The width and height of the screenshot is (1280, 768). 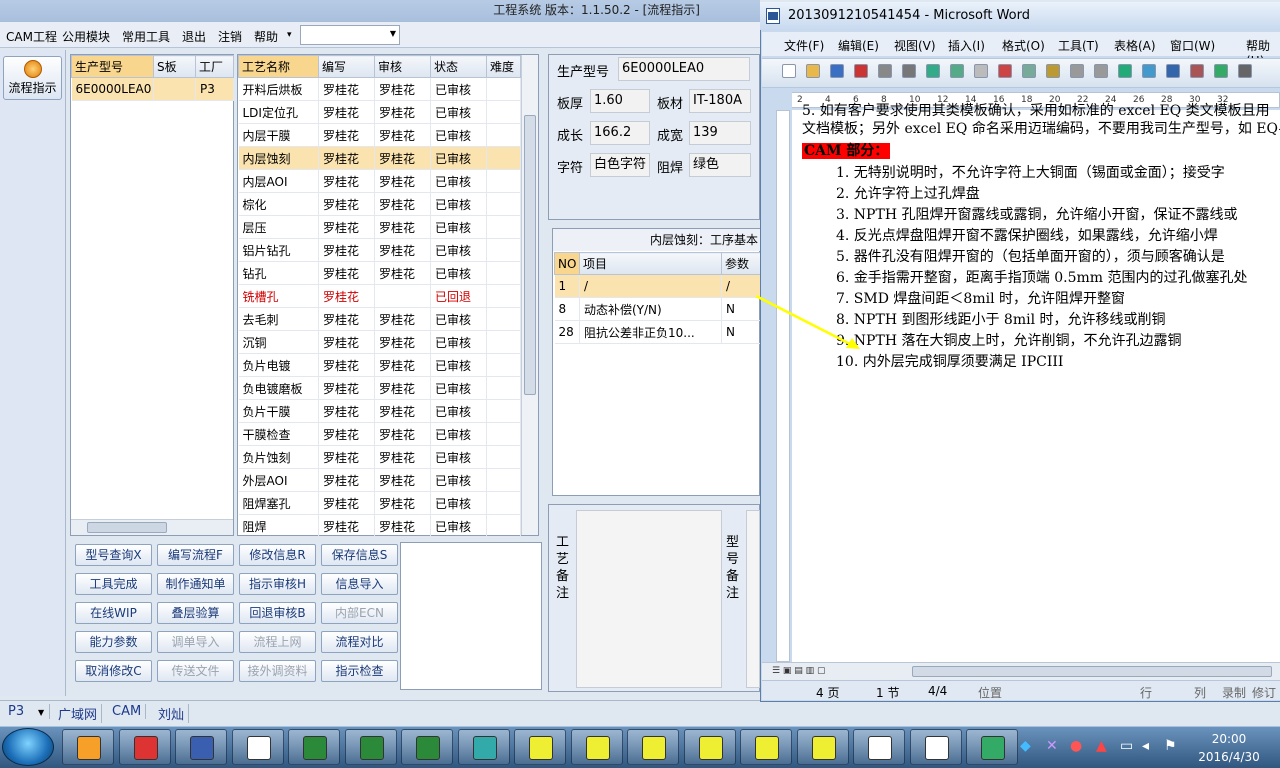 What do you see at coordinates (915, 45) in the screenshot?
I see `word-menu-item: 视图(V)` at bounding box center [915, 45].